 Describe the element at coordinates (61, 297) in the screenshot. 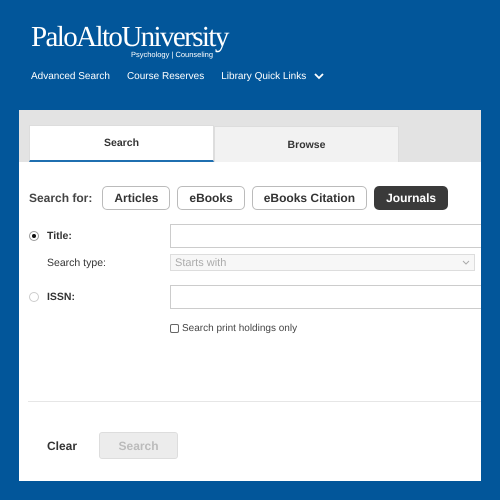

I see `field-label: ISSN:` at that location.